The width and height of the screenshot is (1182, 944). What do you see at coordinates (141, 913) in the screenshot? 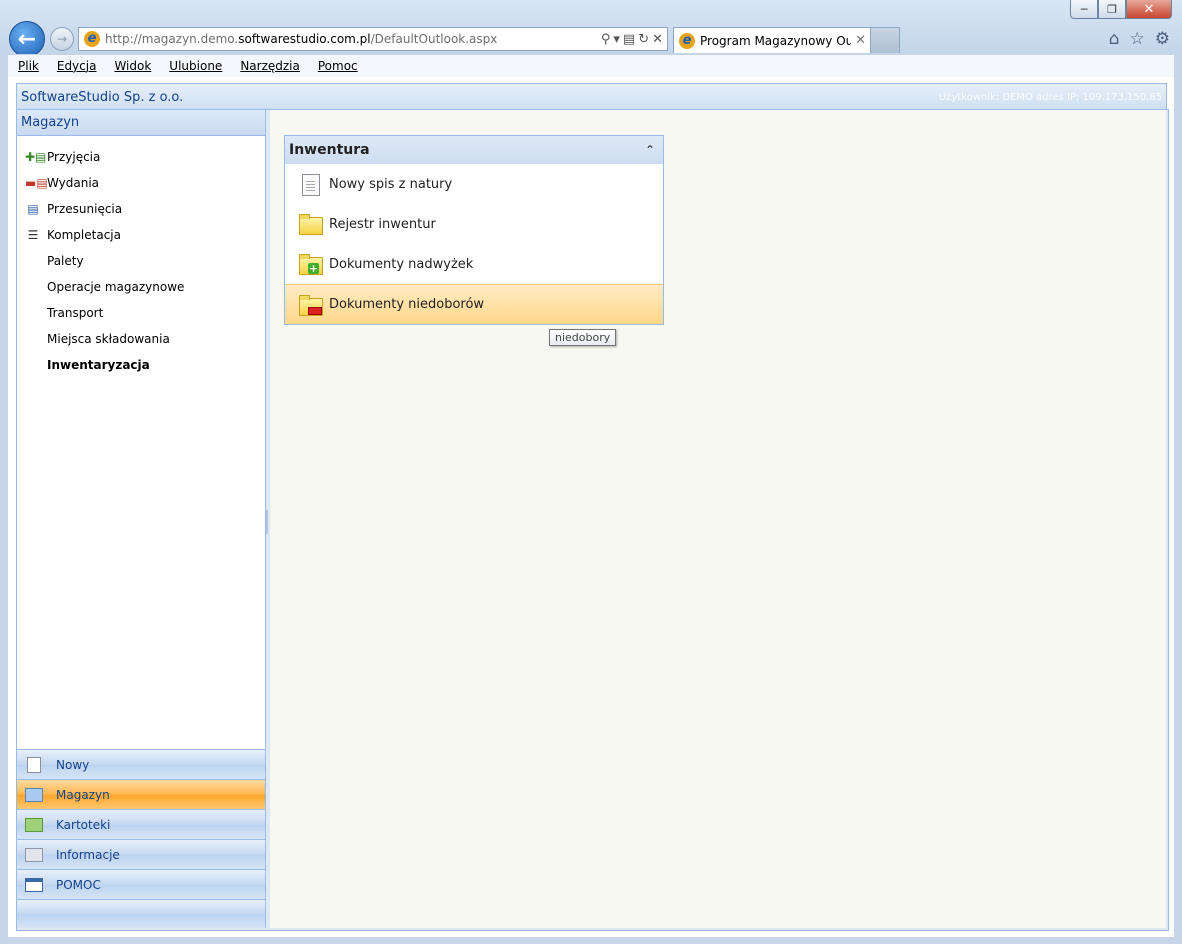
I see `section-footer` at bounding box center [141, 913].